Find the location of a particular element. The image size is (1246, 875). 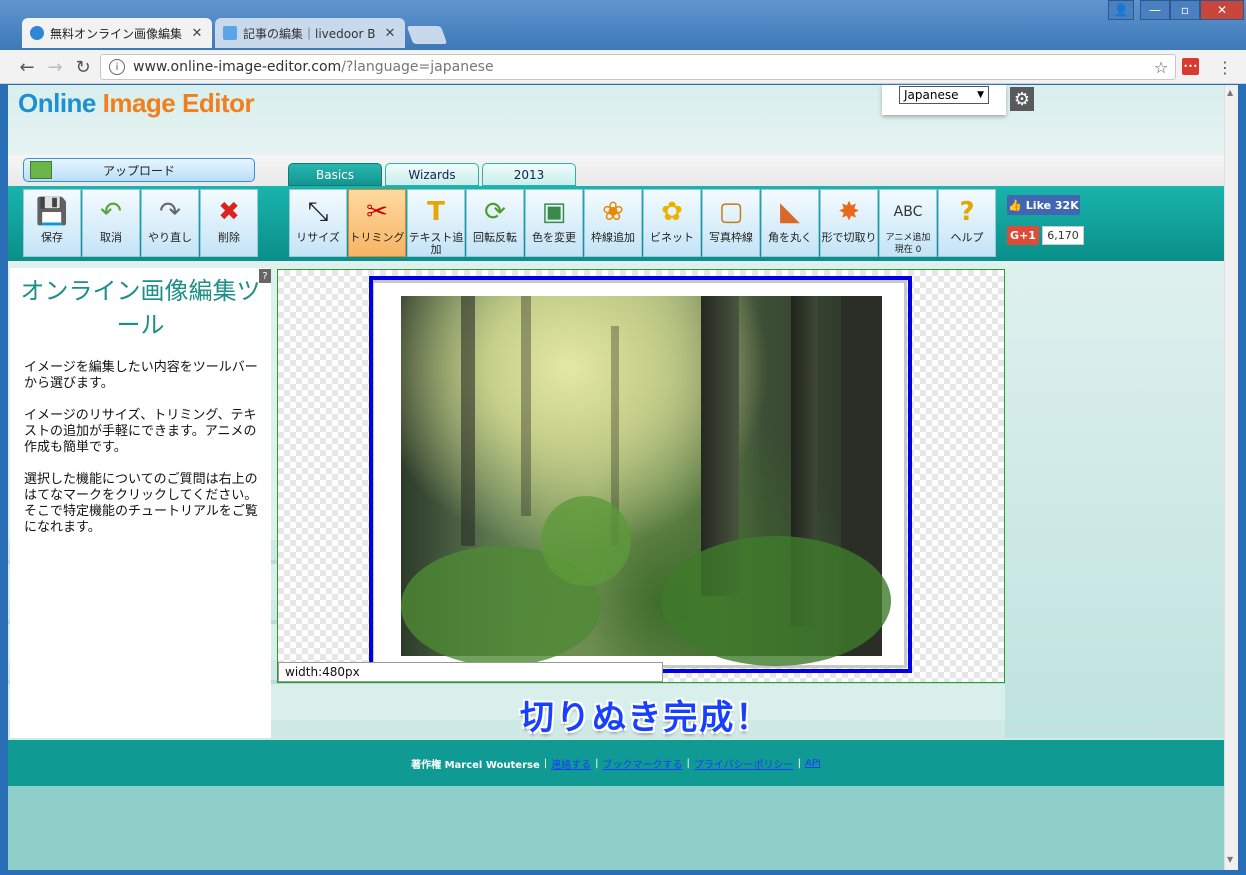

vignette-tool: ✿ ビネット is located at coordinates (672, 223).